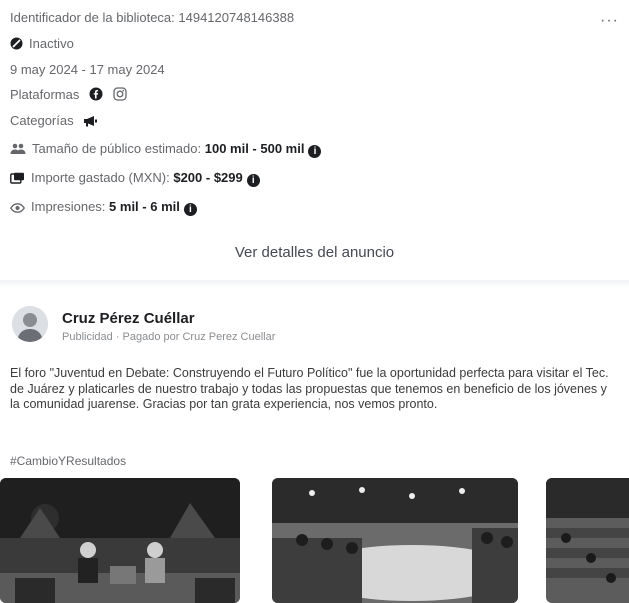  Describe the element at coordinates (254, 148) in the screenshot. I see `audience-value: 100 mil - 500 mil` at that location.